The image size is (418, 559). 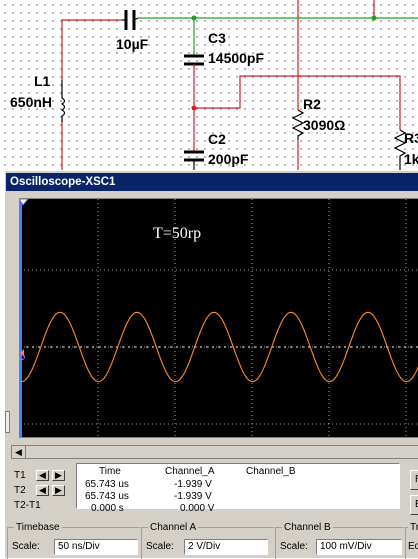 What do you see at coordinates (359, 547) in the screenshot?
I see `channel-b-scale-field: 100 mV/Div` at bounding box center [359, 547].